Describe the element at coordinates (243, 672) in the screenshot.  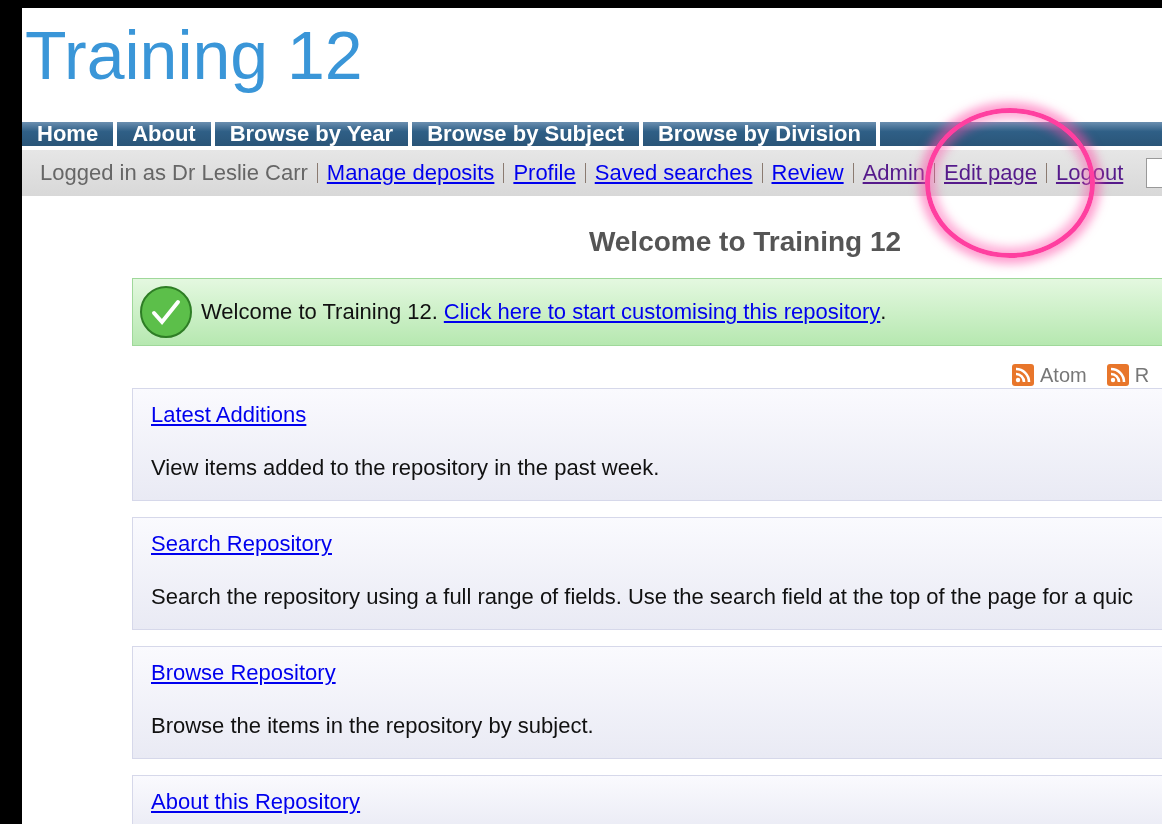
I see `section-link: Browse Repository` at that location.